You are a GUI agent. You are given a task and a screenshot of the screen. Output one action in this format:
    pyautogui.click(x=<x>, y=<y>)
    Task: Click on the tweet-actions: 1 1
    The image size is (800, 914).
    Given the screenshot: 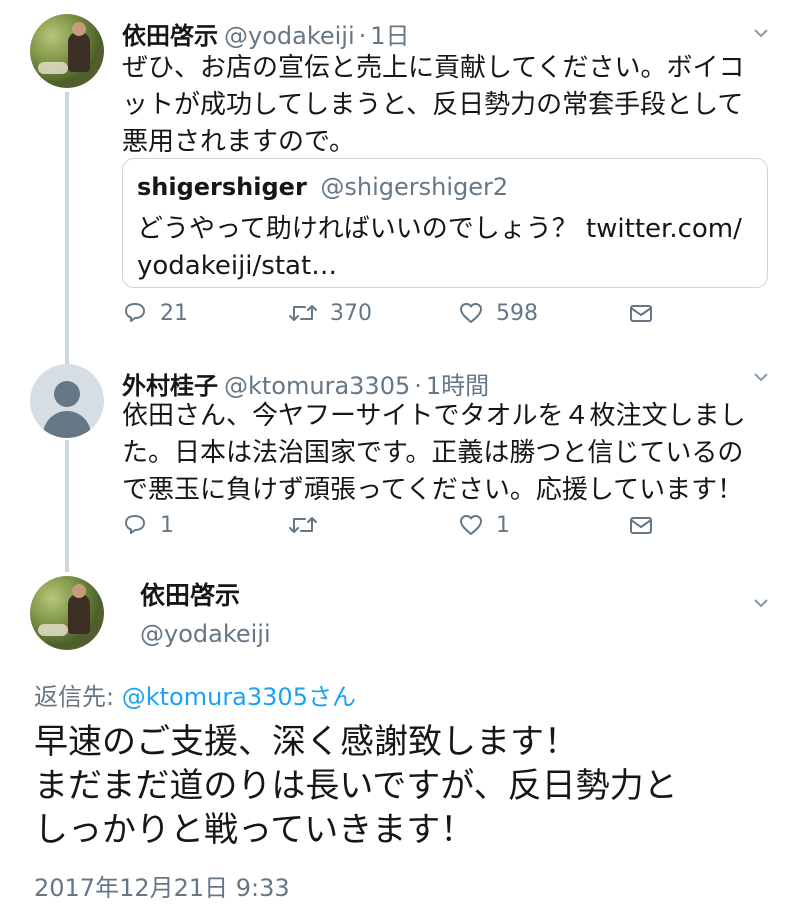 What is the action you would take?
    pyautogui.click(x=452, y=528)
    